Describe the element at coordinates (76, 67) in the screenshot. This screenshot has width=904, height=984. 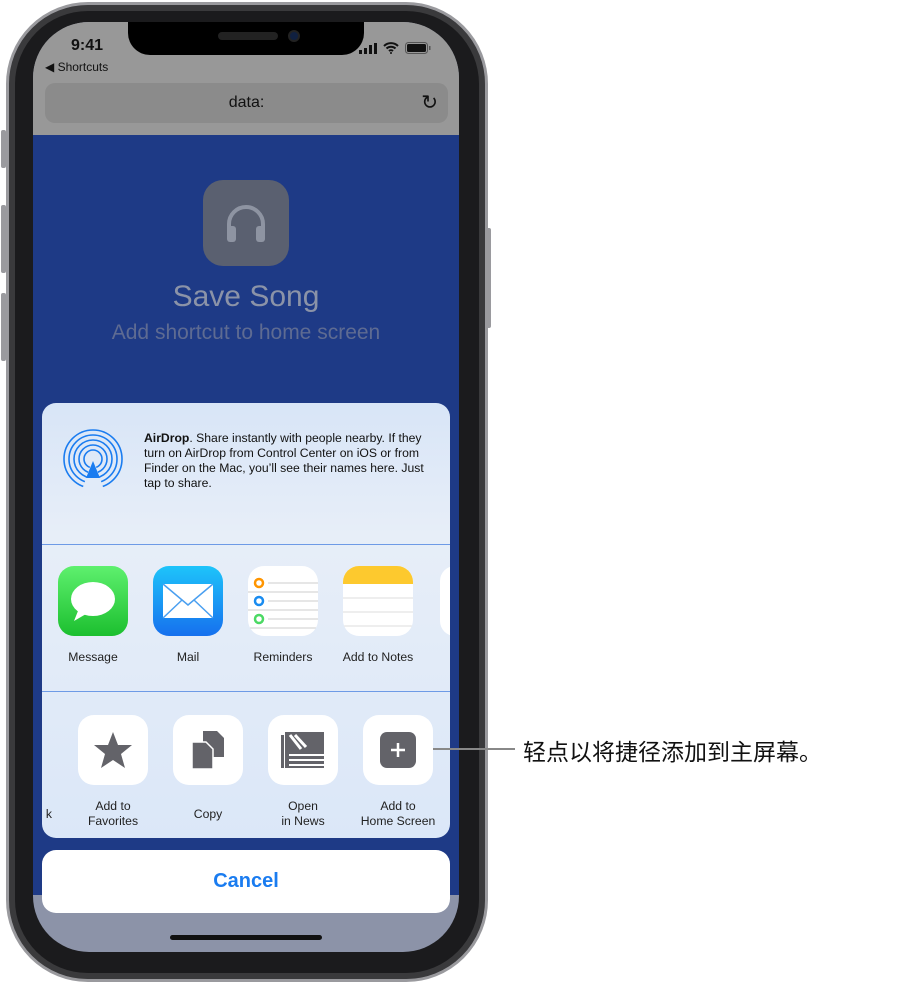
I see `back-to-shortcuts-link: ◀ Shortcuts` at that location.